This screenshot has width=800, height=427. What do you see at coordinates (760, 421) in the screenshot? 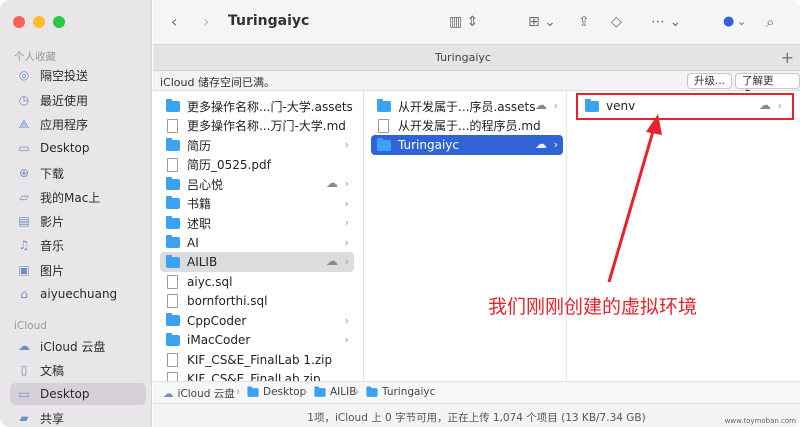
I see `watermark: www.toymoban.com` at bounding box center [760, 421].